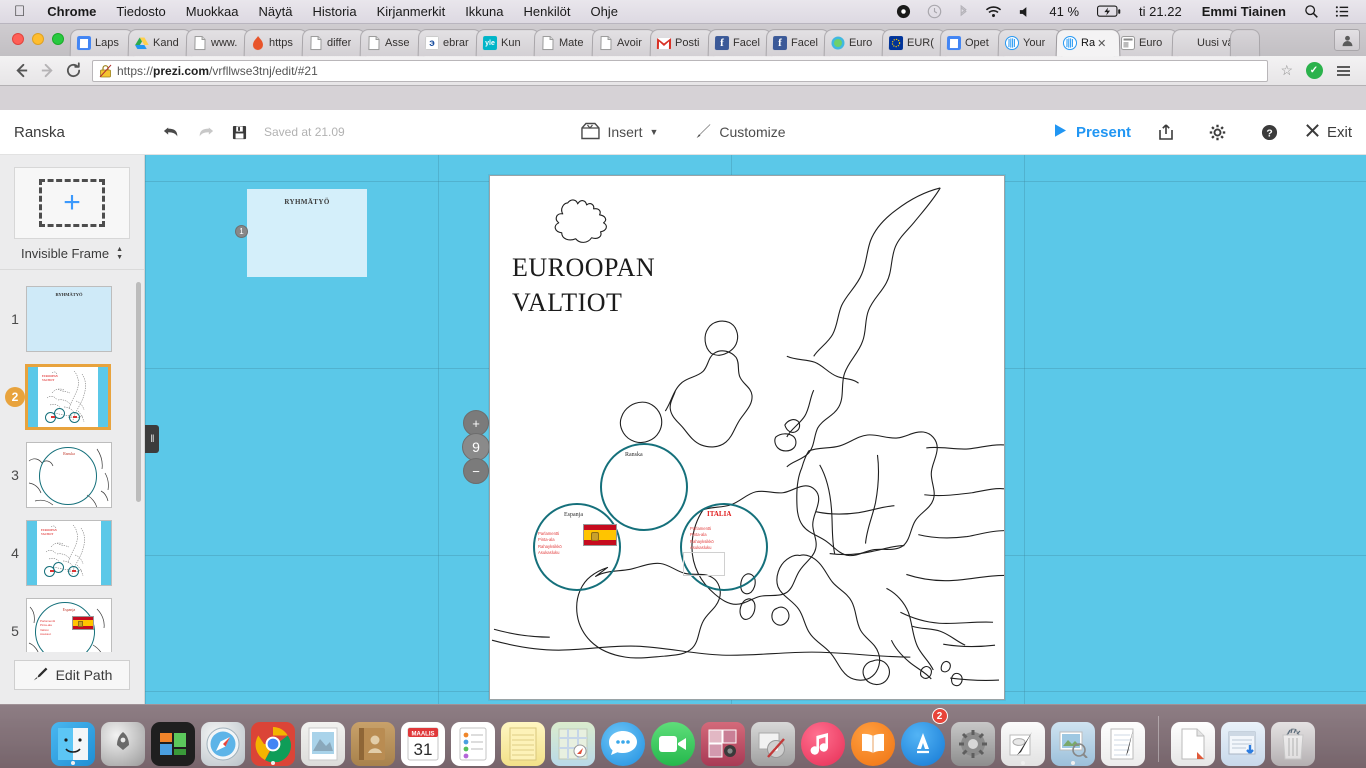 This screenshot has height=768, width=1366. Describe the element at coordinates (69, 553) in the screenshot. I see `thumbnail-preview-4: EUROOPAN VALTIOT` at that location.